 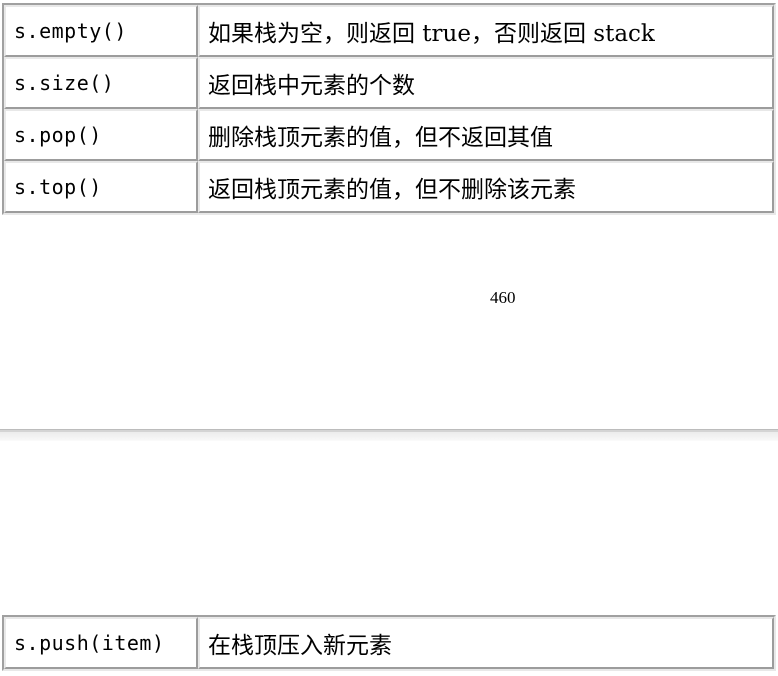 What do you see at coordinates (101, 643) in the screenshot?
I see `method-cell: s.push(item)` at bounding box center [101, 643].